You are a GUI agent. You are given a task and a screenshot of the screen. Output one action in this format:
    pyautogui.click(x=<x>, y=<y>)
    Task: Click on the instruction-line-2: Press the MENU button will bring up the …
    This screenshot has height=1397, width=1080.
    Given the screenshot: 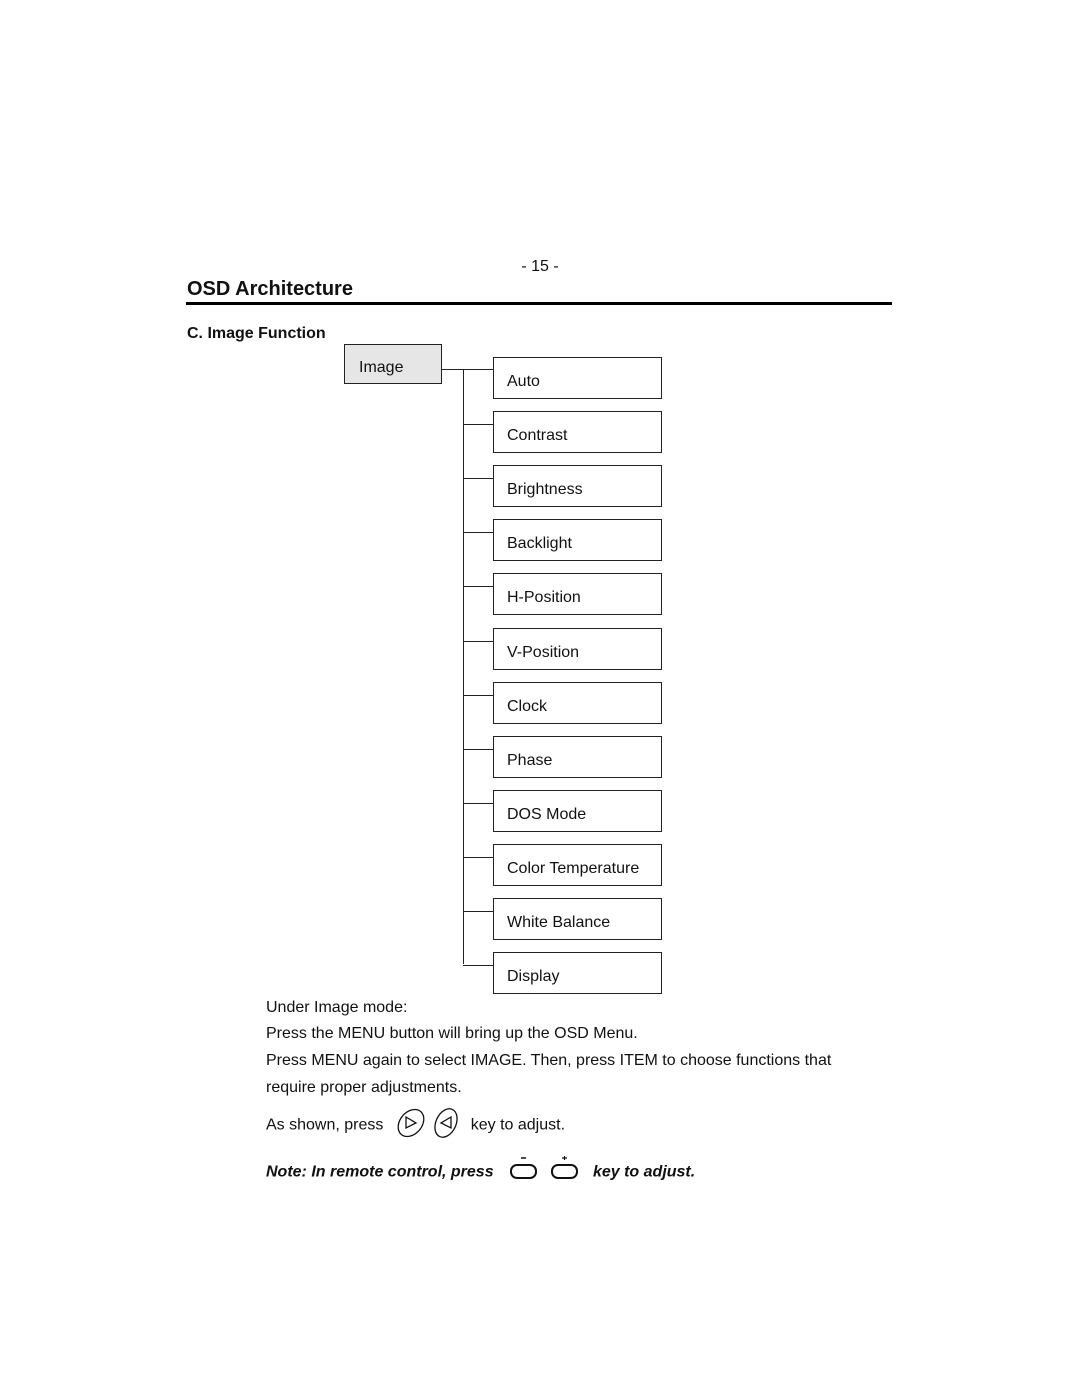 What is the action you would take?
    pyautogui.click(x=452, y=1033)
    